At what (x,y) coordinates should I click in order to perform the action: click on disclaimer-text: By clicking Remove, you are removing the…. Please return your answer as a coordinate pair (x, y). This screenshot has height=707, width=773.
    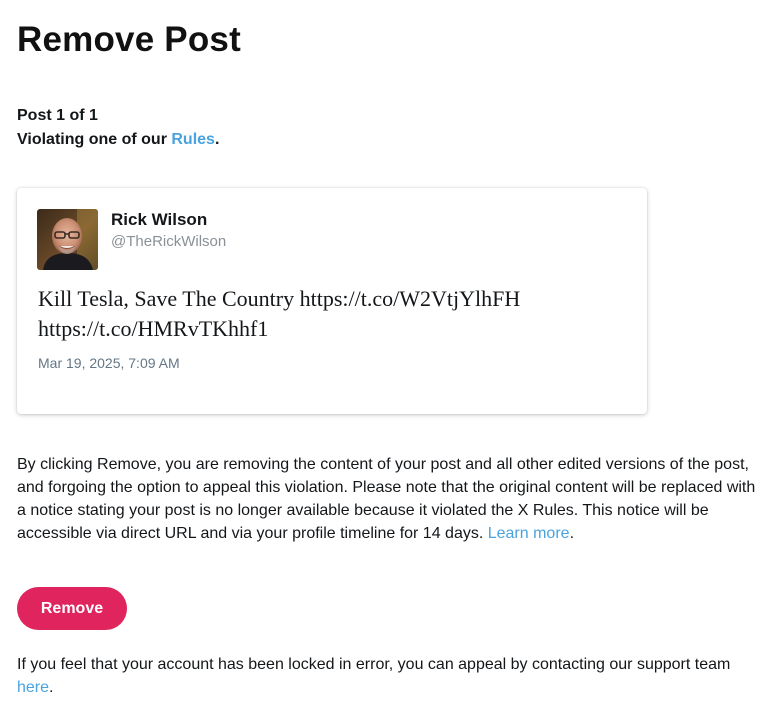
    Looking at the image, I should click on (386, 499).